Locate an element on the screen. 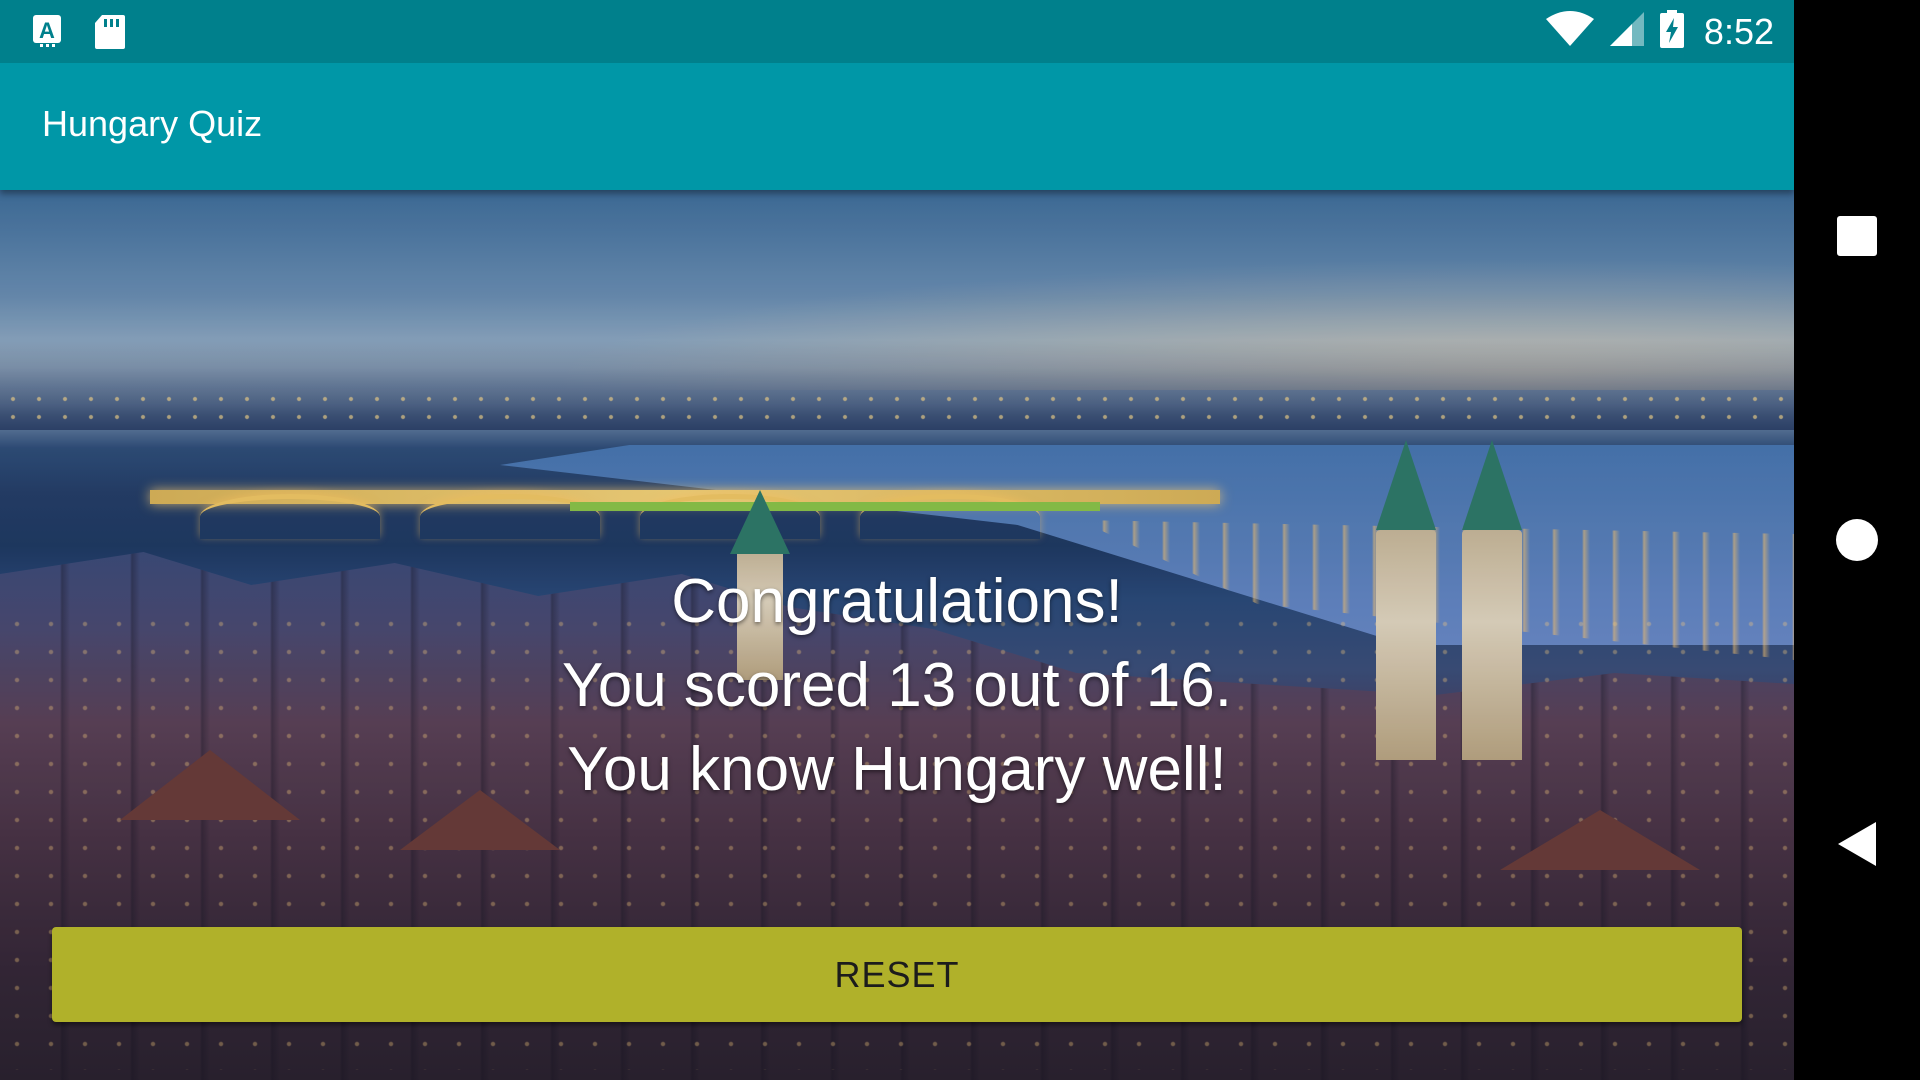 The image size is (1920, 1080). app-toolbar: Hungary Quiz is located at coordinates (897, 126).